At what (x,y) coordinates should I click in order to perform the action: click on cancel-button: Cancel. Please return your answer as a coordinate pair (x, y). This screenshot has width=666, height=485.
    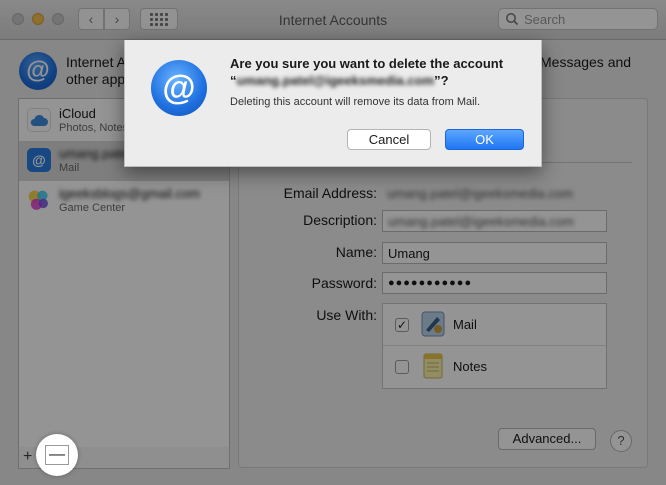
    Looking at the image, I should click on (389, 139).